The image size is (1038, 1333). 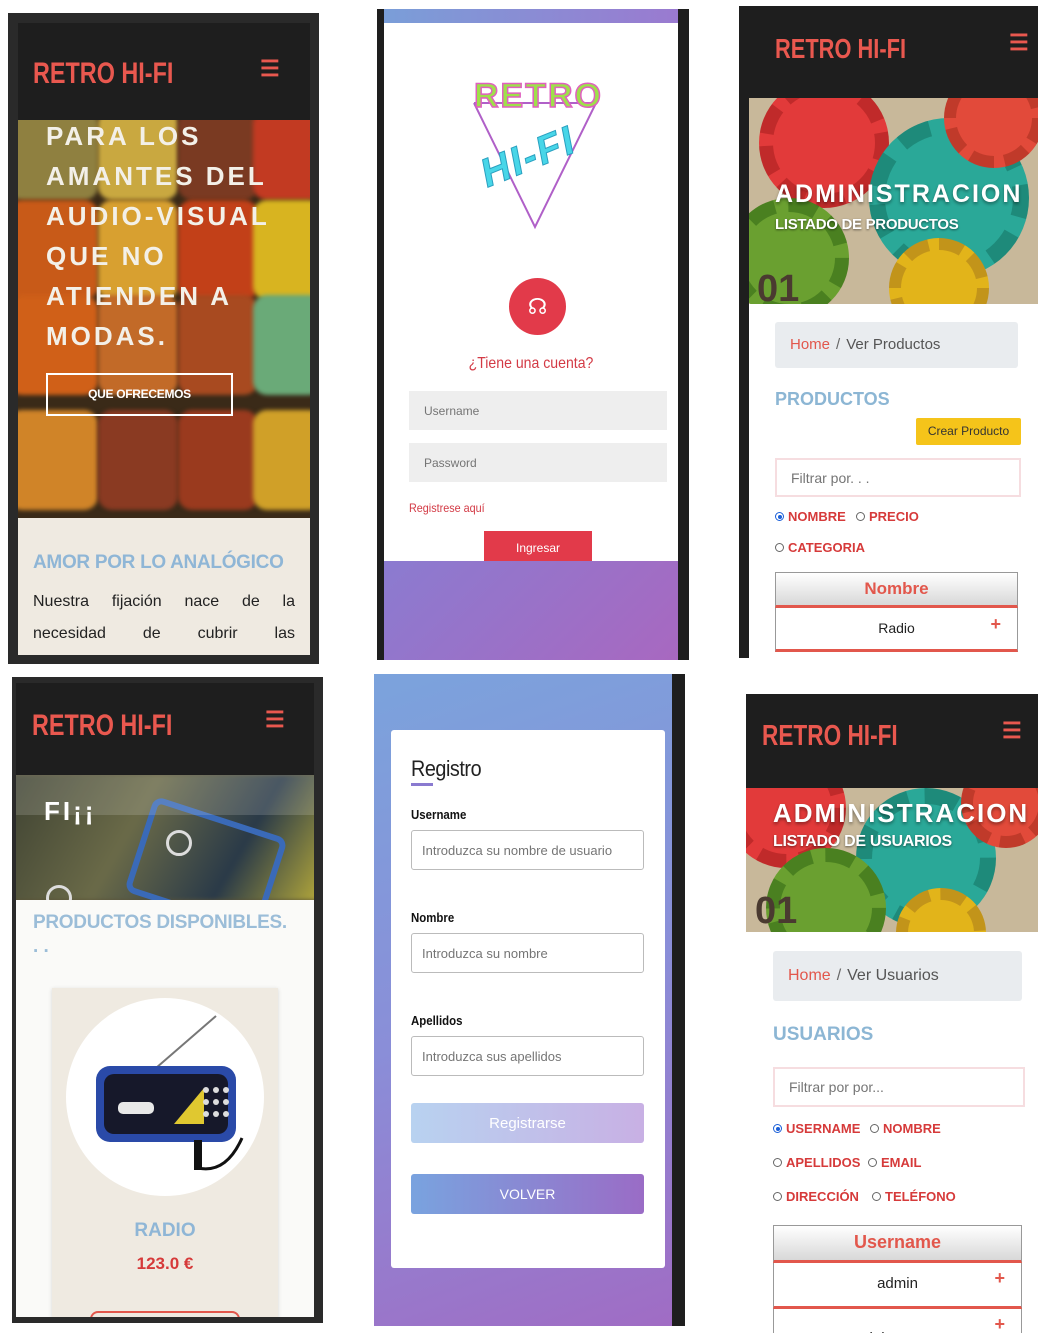 What do you see at coordinates (537, 306) in the screenshot?
I see `headphones-icon: ☊` at bounding box center [537, 306].